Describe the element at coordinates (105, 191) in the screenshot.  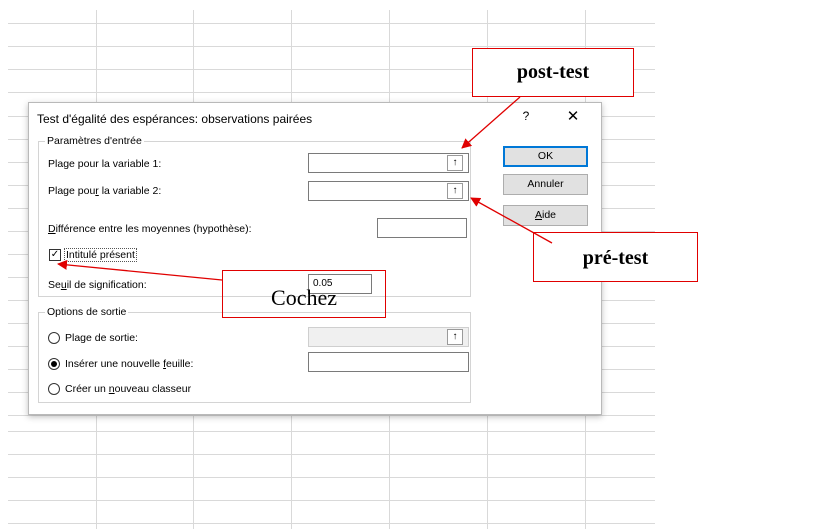
I see `variable2-label: Plage pour la variable 2:` at that location.